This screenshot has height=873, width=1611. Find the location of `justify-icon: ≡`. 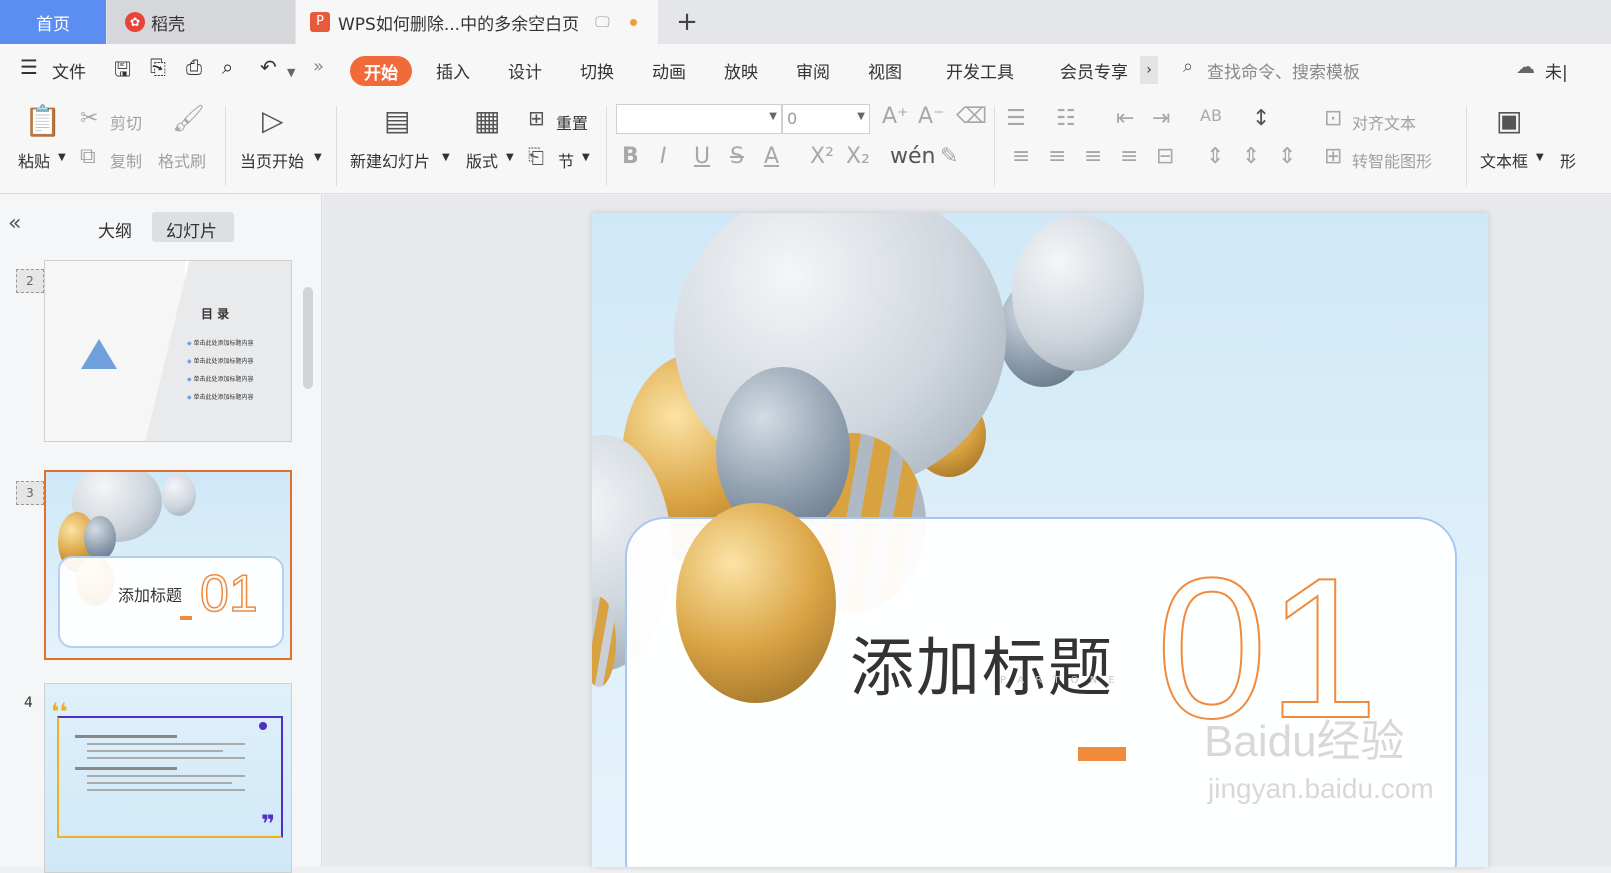

justify-icon: ≡ is located at coordinates (1129, 156).